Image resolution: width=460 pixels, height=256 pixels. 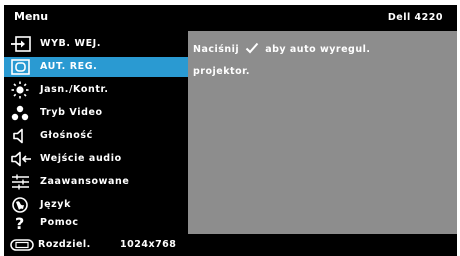 What do you see at coordinates (96, 223) in the screenshot?
I see `menu-item-help: ? Pomoc` at bounding box center [96, 223].